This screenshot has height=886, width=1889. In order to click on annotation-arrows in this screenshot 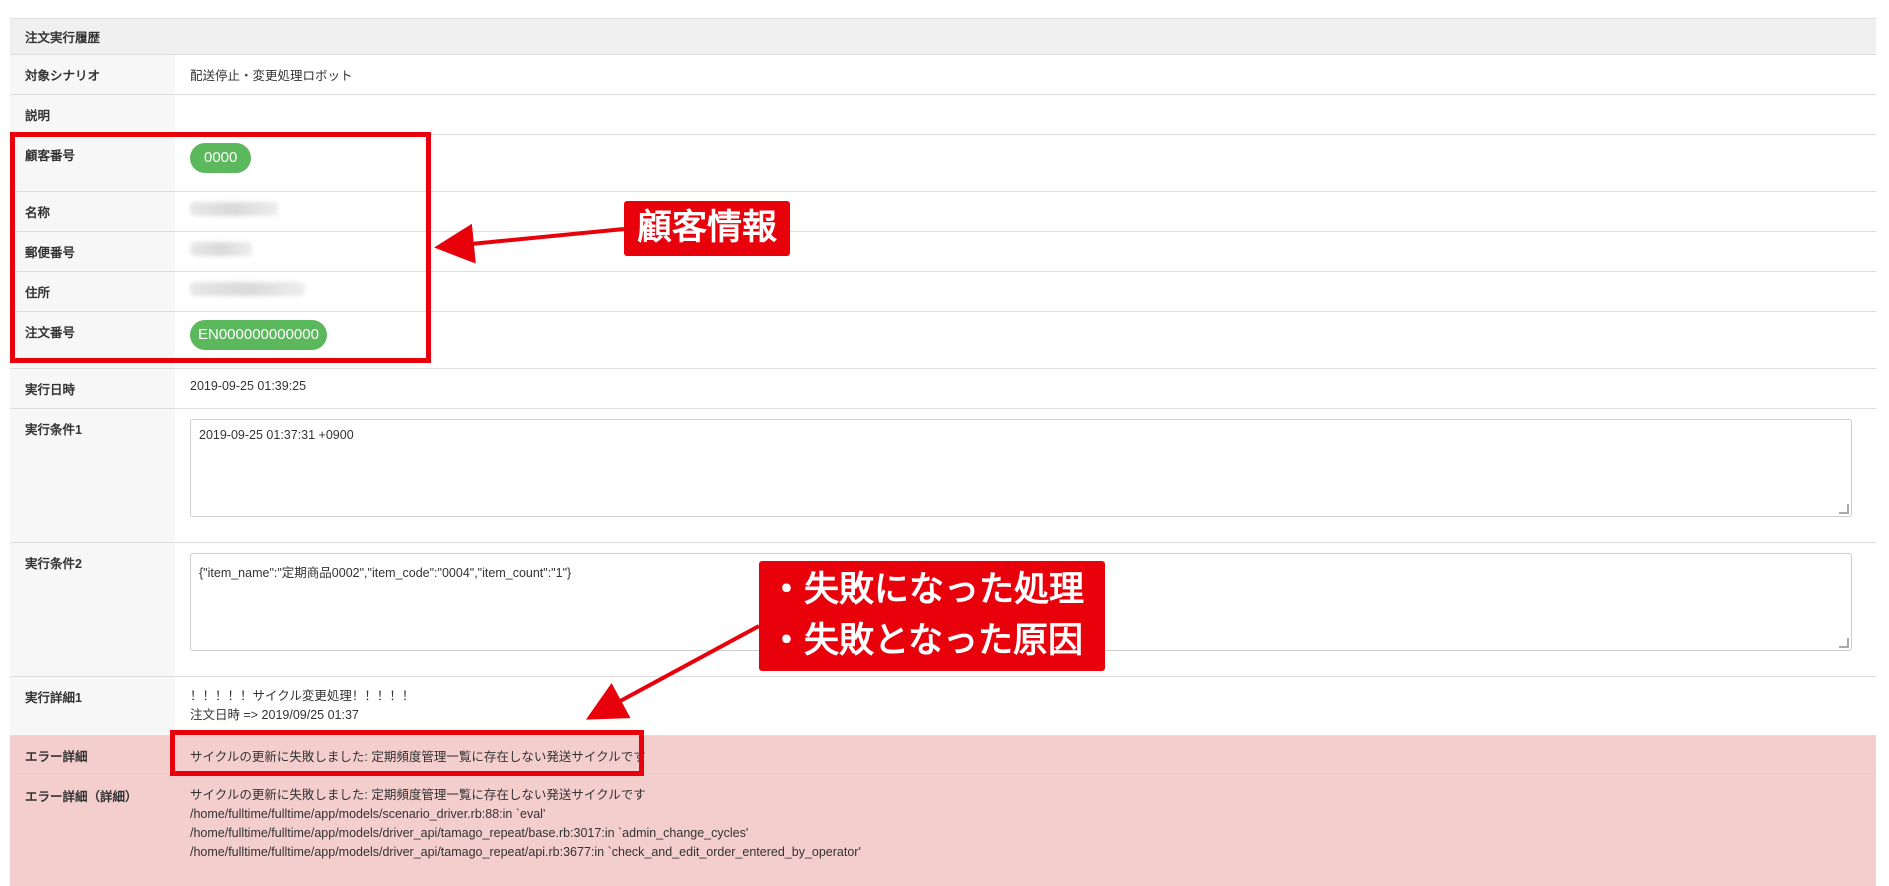, I will do `click(597, 471)`.